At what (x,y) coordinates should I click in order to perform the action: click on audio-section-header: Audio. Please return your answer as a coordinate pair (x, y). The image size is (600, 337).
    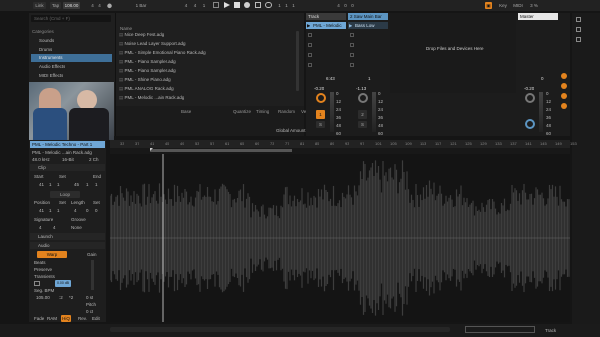
    Looking at the image, I should click on (67, 245).